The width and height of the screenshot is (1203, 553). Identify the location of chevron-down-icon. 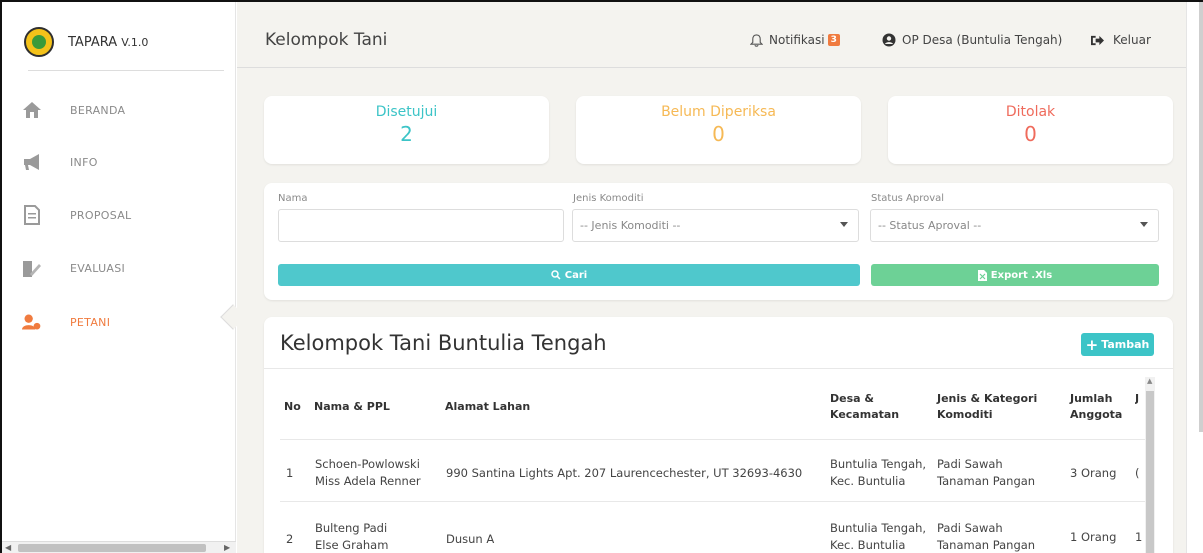
(1144, 224).